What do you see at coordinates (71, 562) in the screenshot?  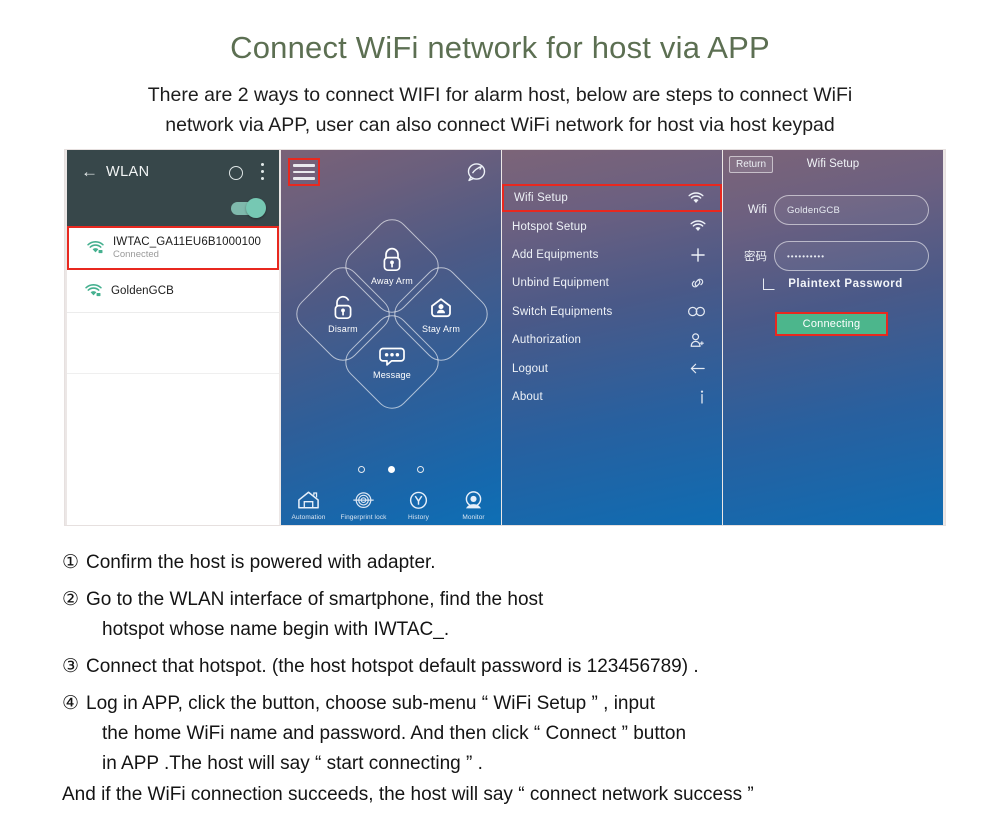 I see `step-number: ①` at bounding box center [71, 562].